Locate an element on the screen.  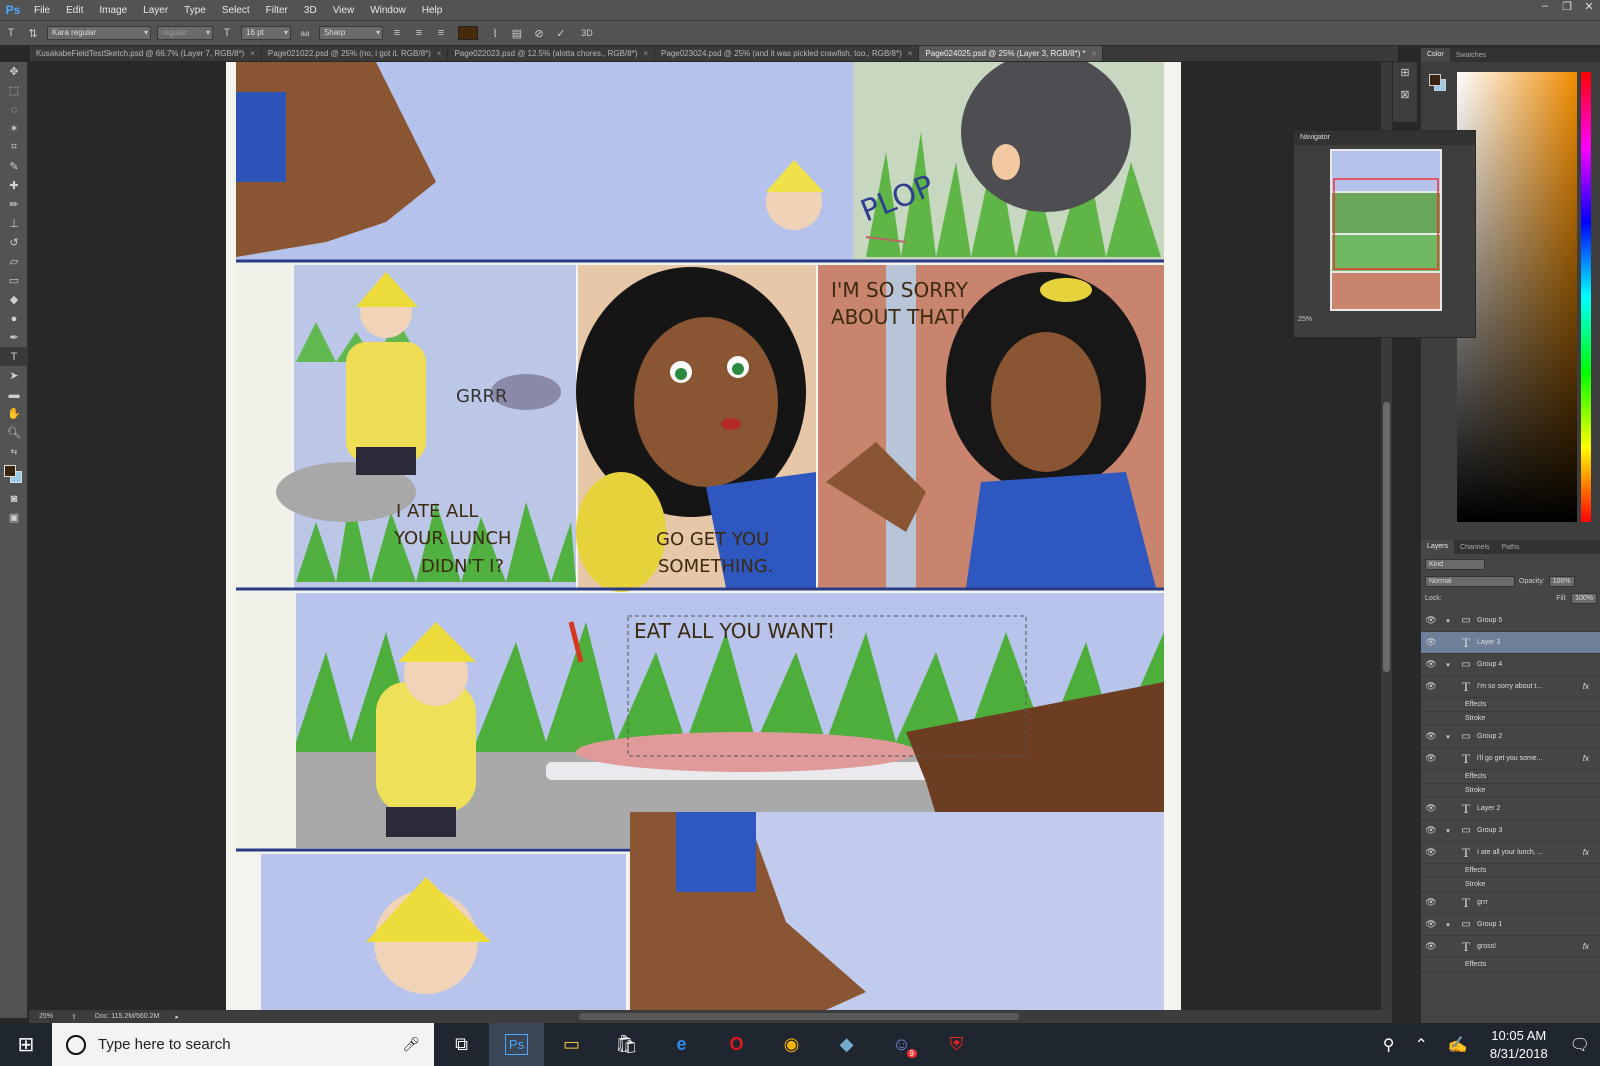
tab-layers: Layers is located at coordinates (1438, 547).